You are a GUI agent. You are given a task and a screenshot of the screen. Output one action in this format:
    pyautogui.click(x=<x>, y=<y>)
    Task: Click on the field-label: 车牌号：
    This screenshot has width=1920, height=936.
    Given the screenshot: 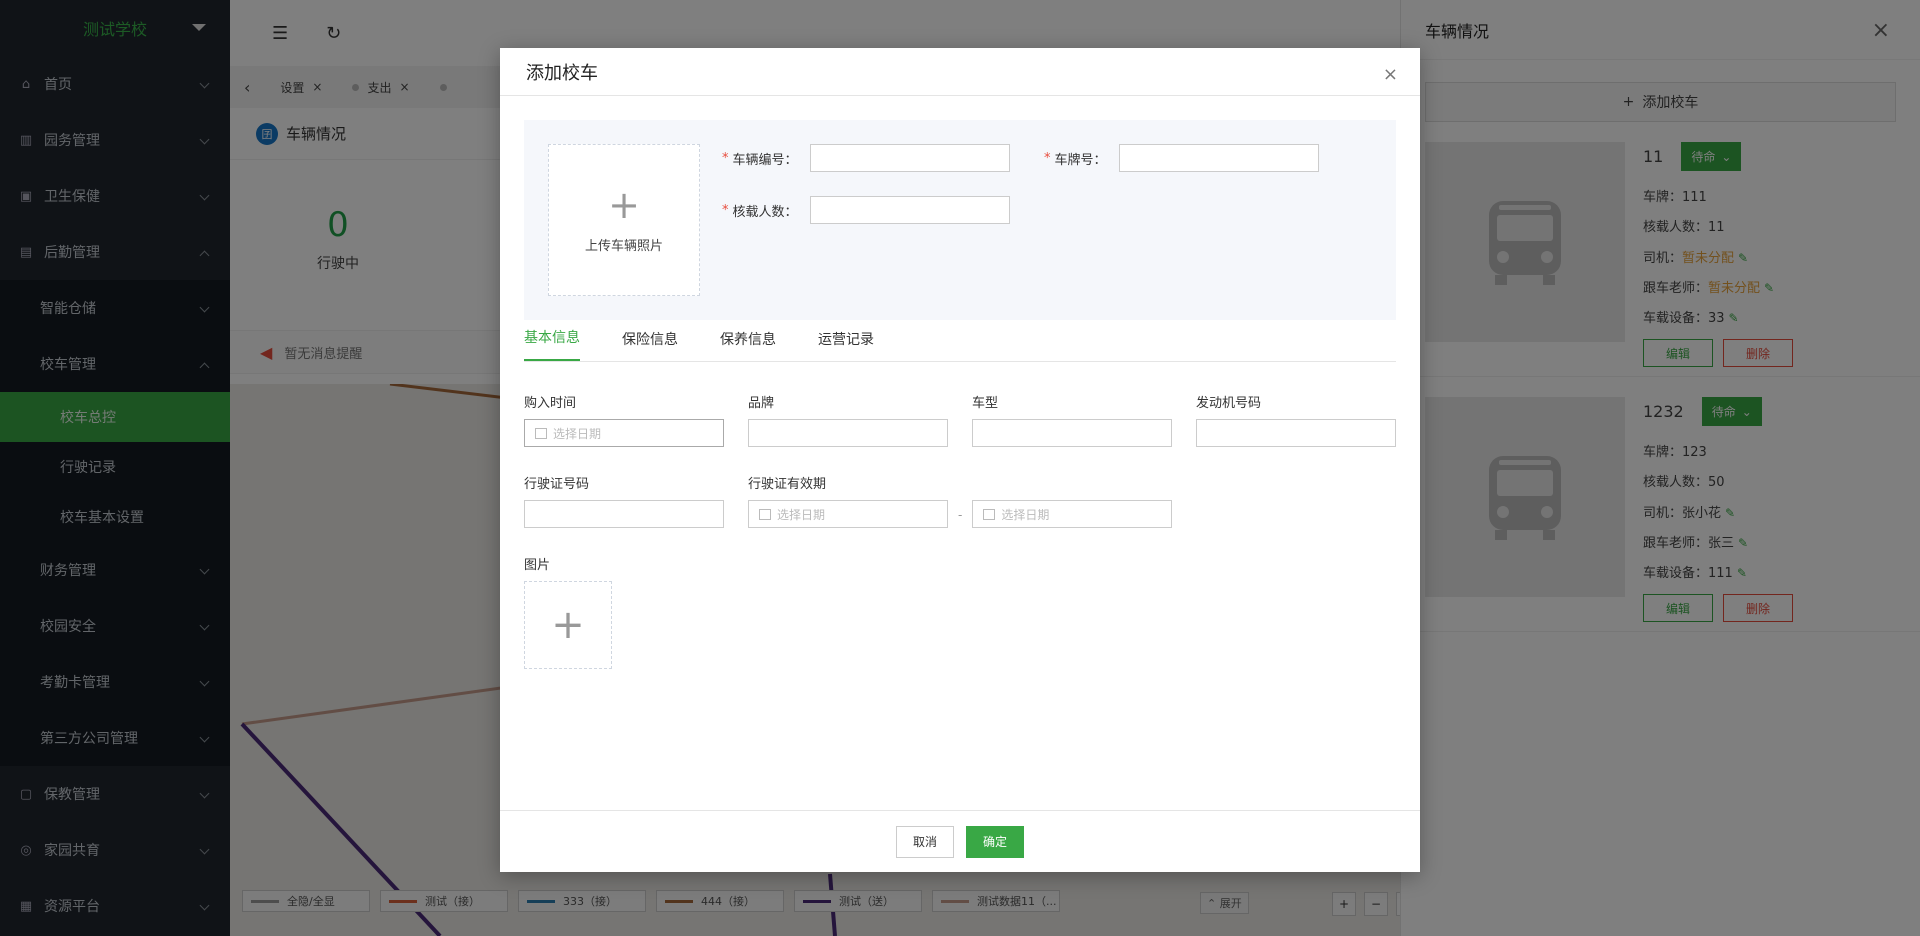 What is the action you would take?
    pyautogui.click(x=1080, y=160)
    